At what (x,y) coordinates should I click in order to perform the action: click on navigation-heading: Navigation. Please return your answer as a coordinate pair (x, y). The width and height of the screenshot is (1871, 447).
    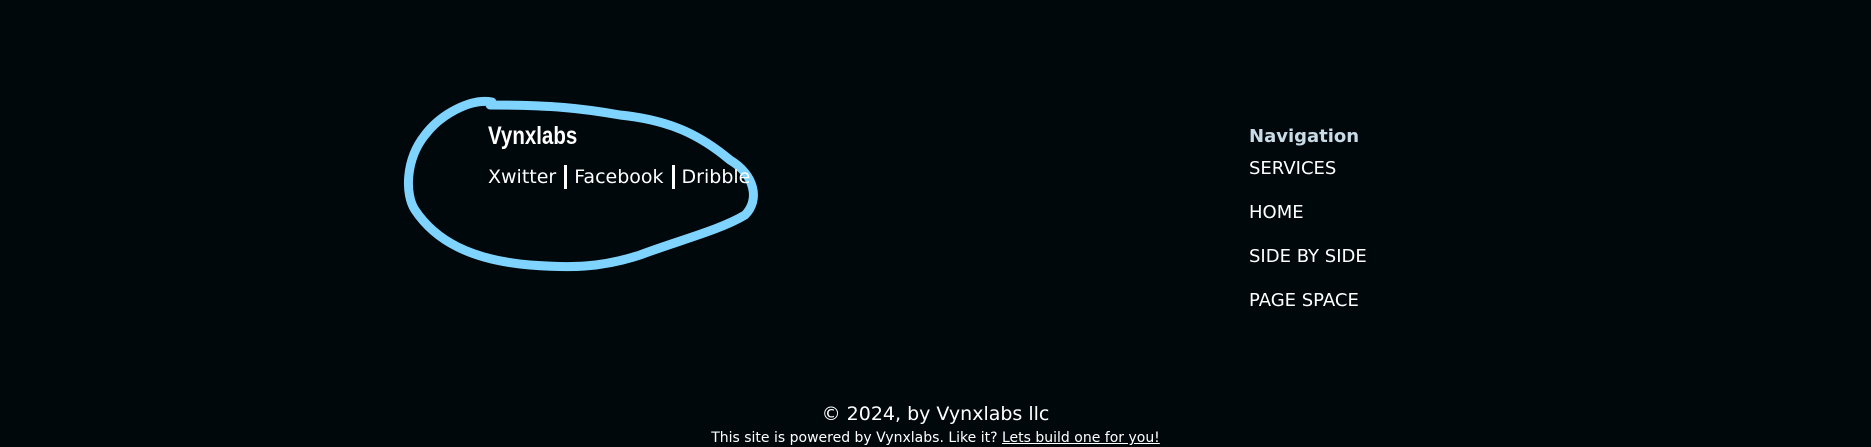
    Looking at the image, I should click on (1304, 136).